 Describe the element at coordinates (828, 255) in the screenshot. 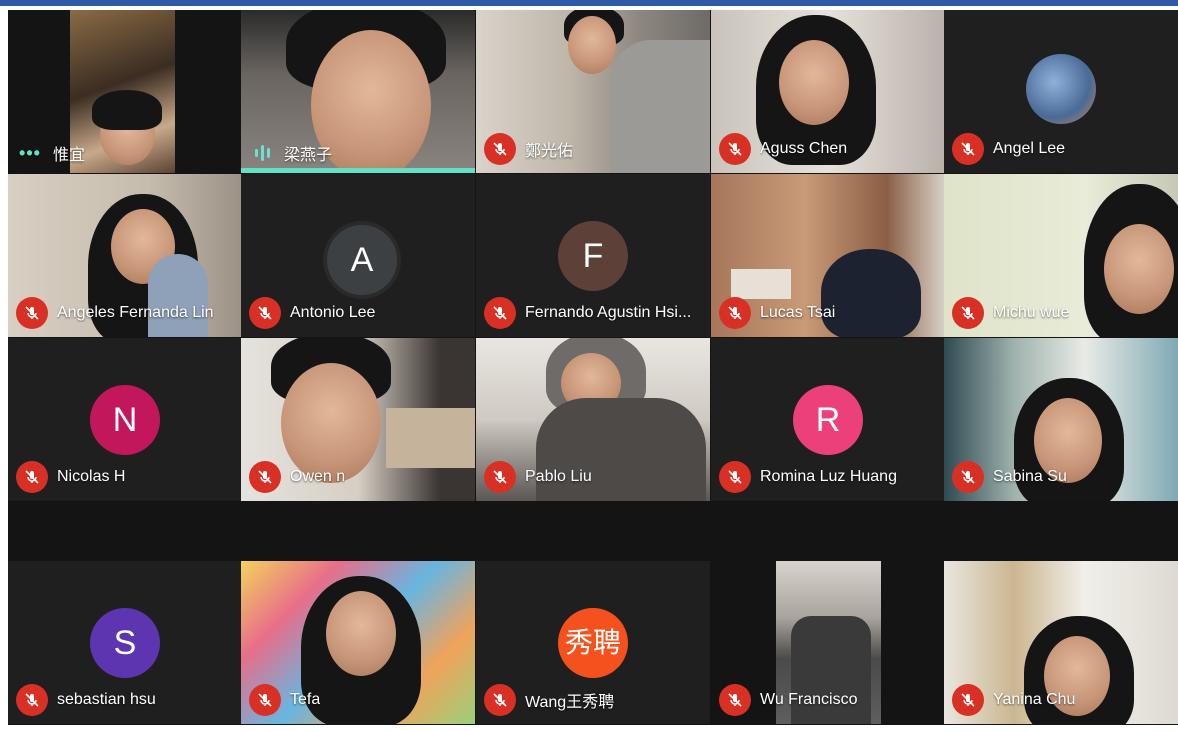

I see `participant-tile-8: Lucas Tsai` at that location.